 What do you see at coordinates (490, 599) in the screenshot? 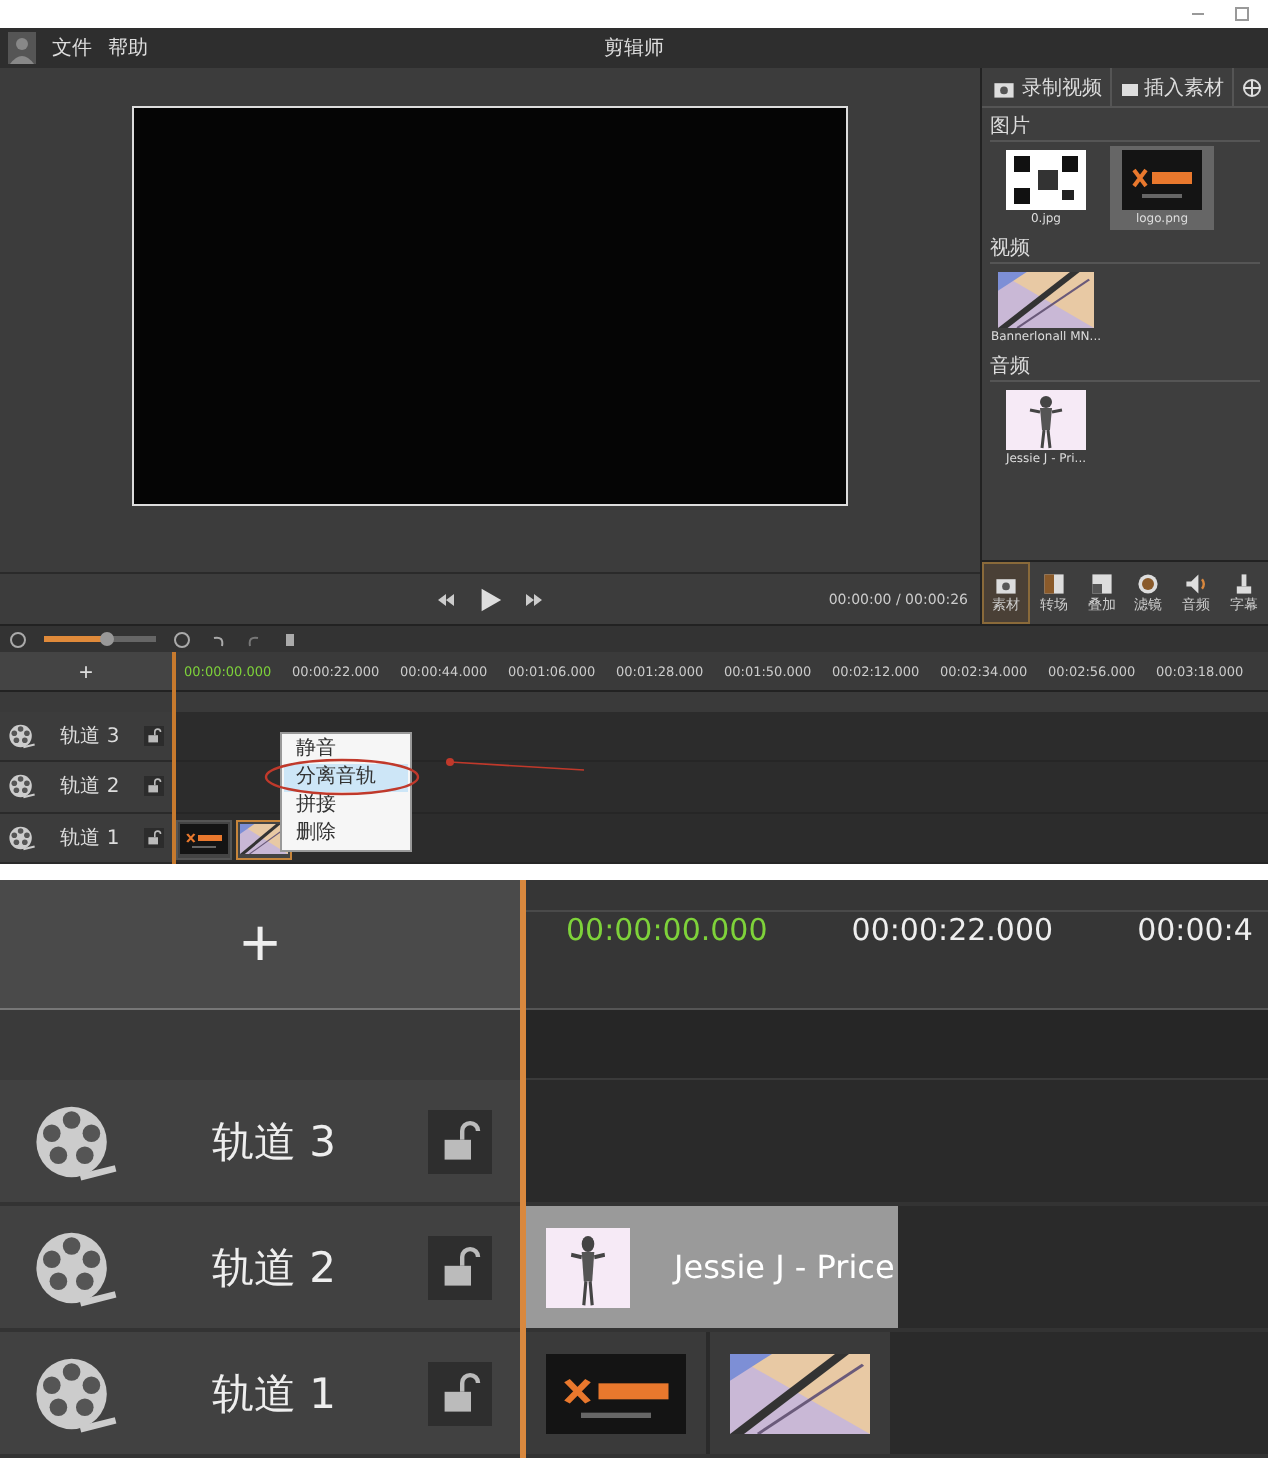
I see `play-icon` at bounding box center [490, 599].